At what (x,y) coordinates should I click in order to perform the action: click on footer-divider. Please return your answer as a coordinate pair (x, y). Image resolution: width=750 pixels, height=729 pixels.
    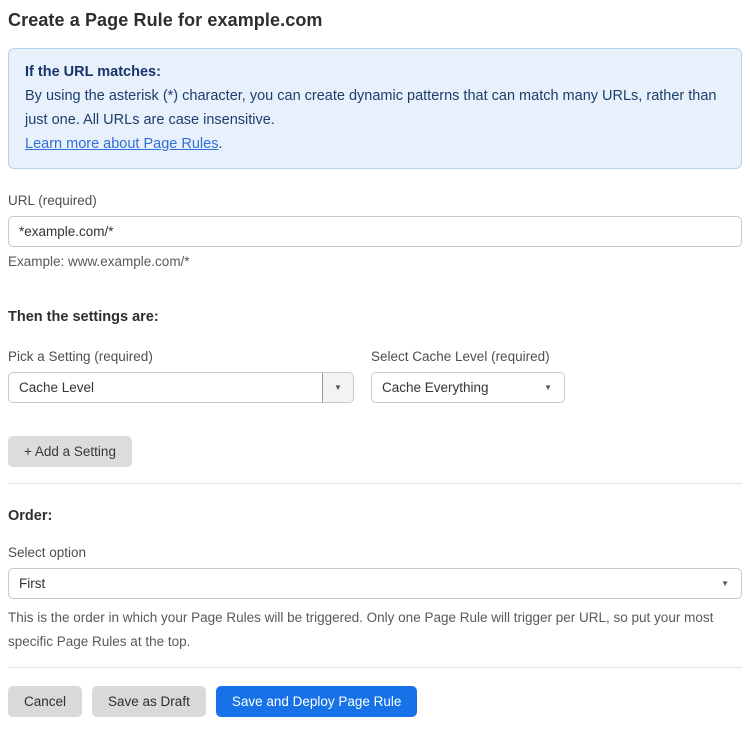
    Looking at the image, I should click on (375, 667).